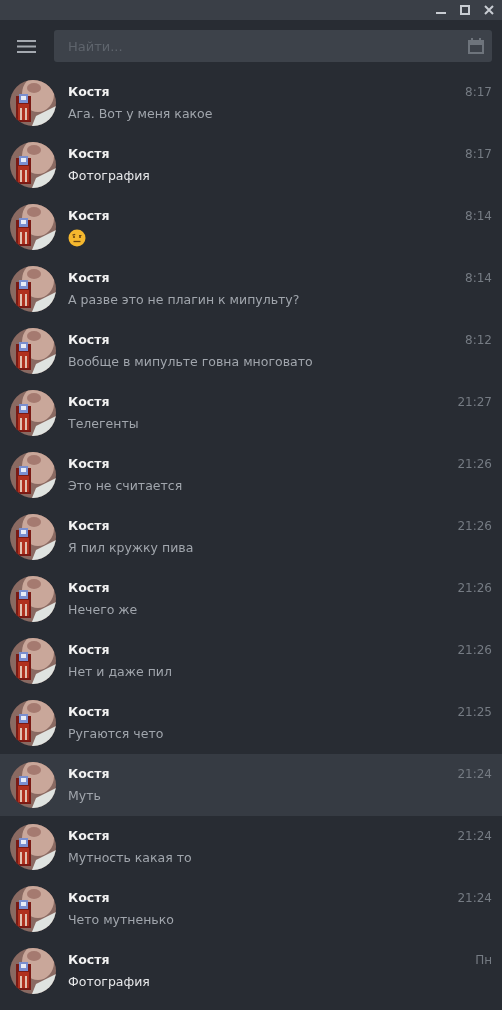 The height and width of the screenshot is (1010, 502). I want to click on chat-list-item: Костя 8:14 А разве это не плагин к мипульту?, so click(251, 289).